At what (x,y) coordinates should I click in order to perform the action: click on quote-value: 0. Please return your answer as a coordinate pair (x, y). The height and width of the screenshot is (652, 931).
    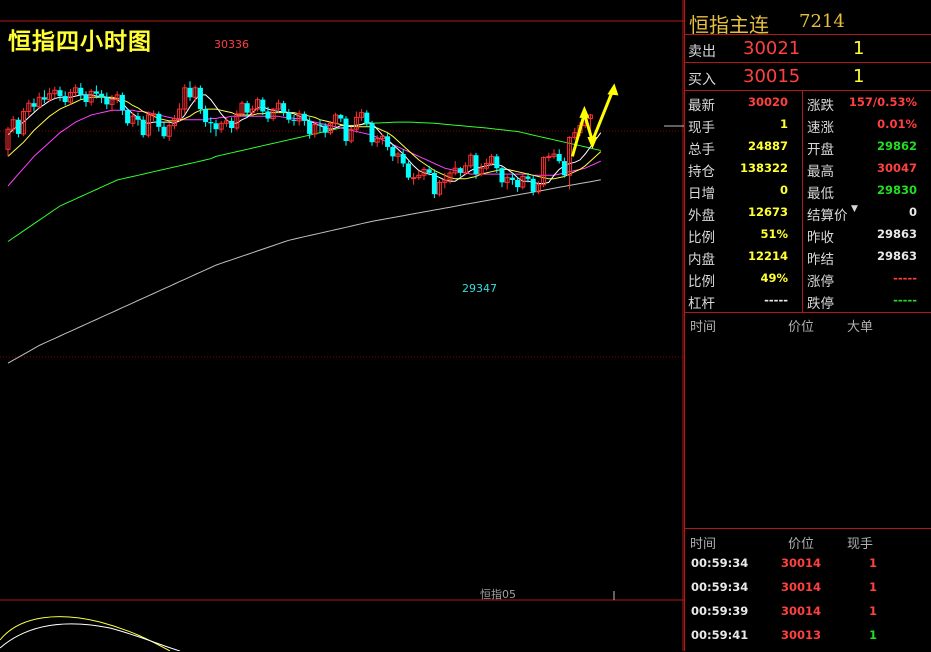
    Looking at the image, I should click on (912, 212).